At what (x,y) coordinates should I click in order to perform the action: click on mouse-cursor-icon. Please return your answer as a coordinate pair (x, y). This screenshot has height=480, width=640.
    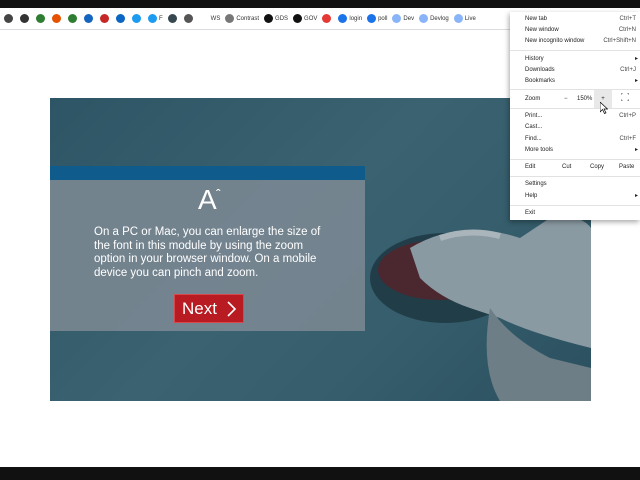
    Looking at the image, I should click on (604, 108).